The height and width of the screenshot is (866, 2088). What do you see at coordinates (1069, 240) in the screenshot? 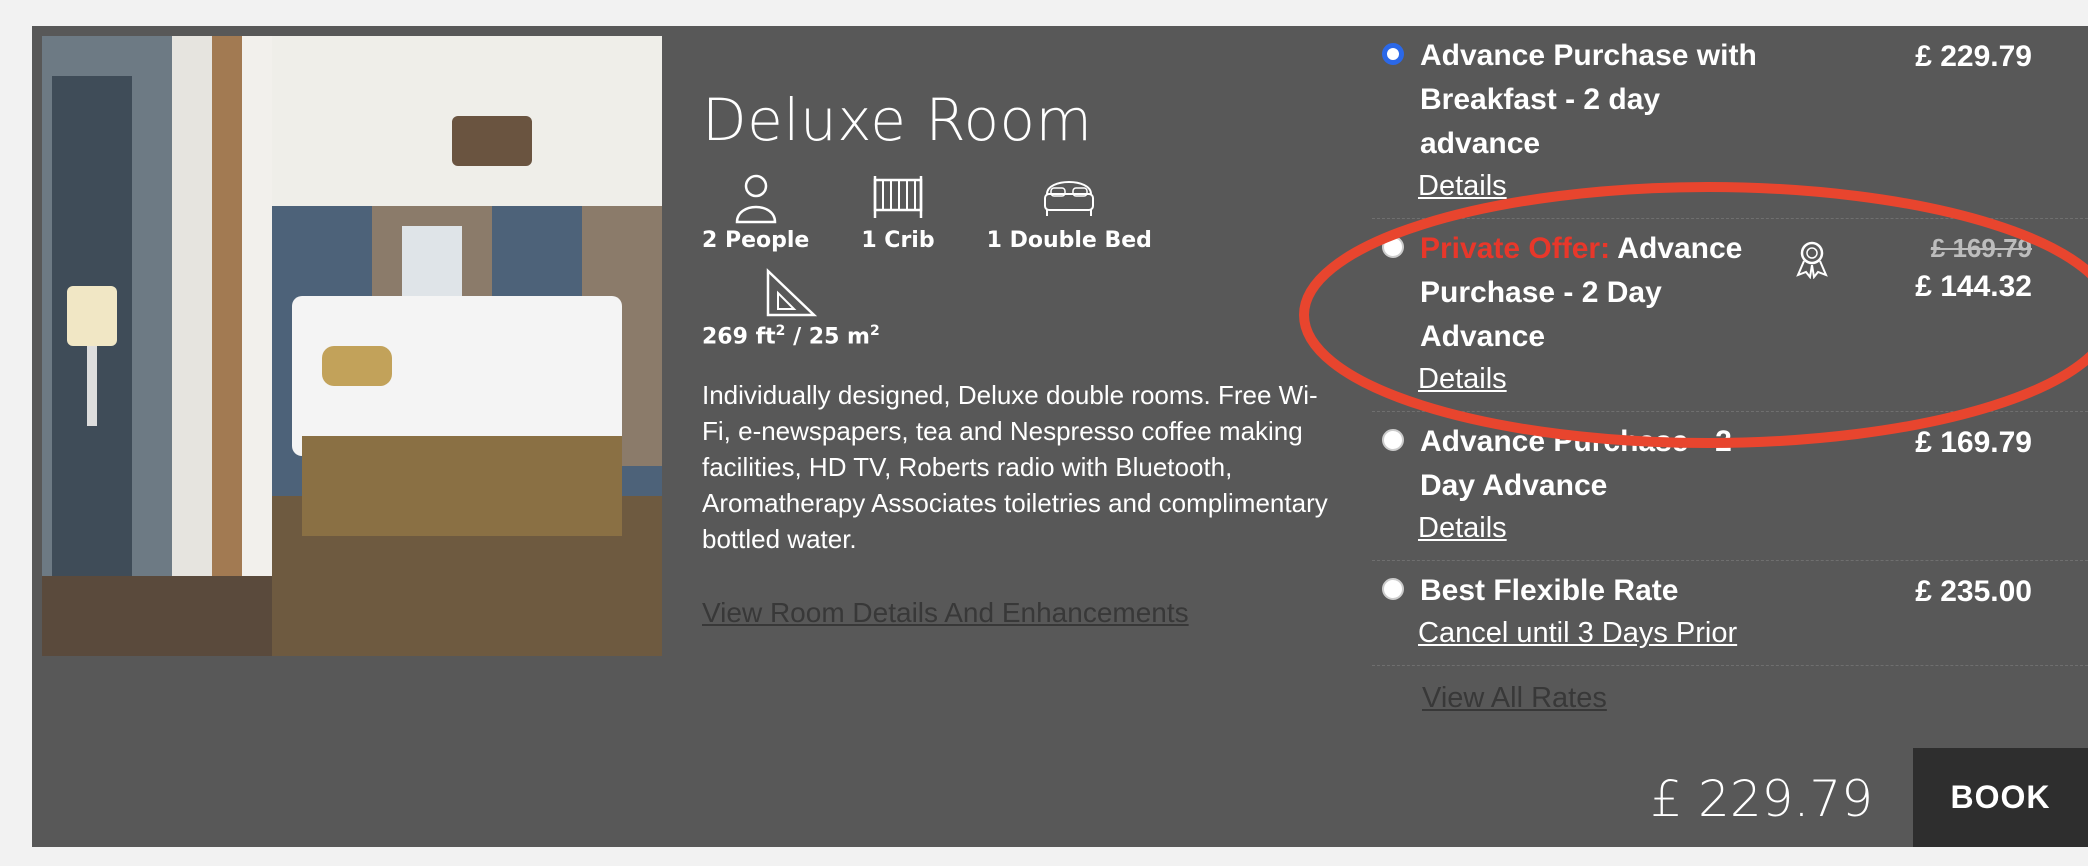
I see `feature-label: 1 Double Bed` at bounding box center [1069, 240].